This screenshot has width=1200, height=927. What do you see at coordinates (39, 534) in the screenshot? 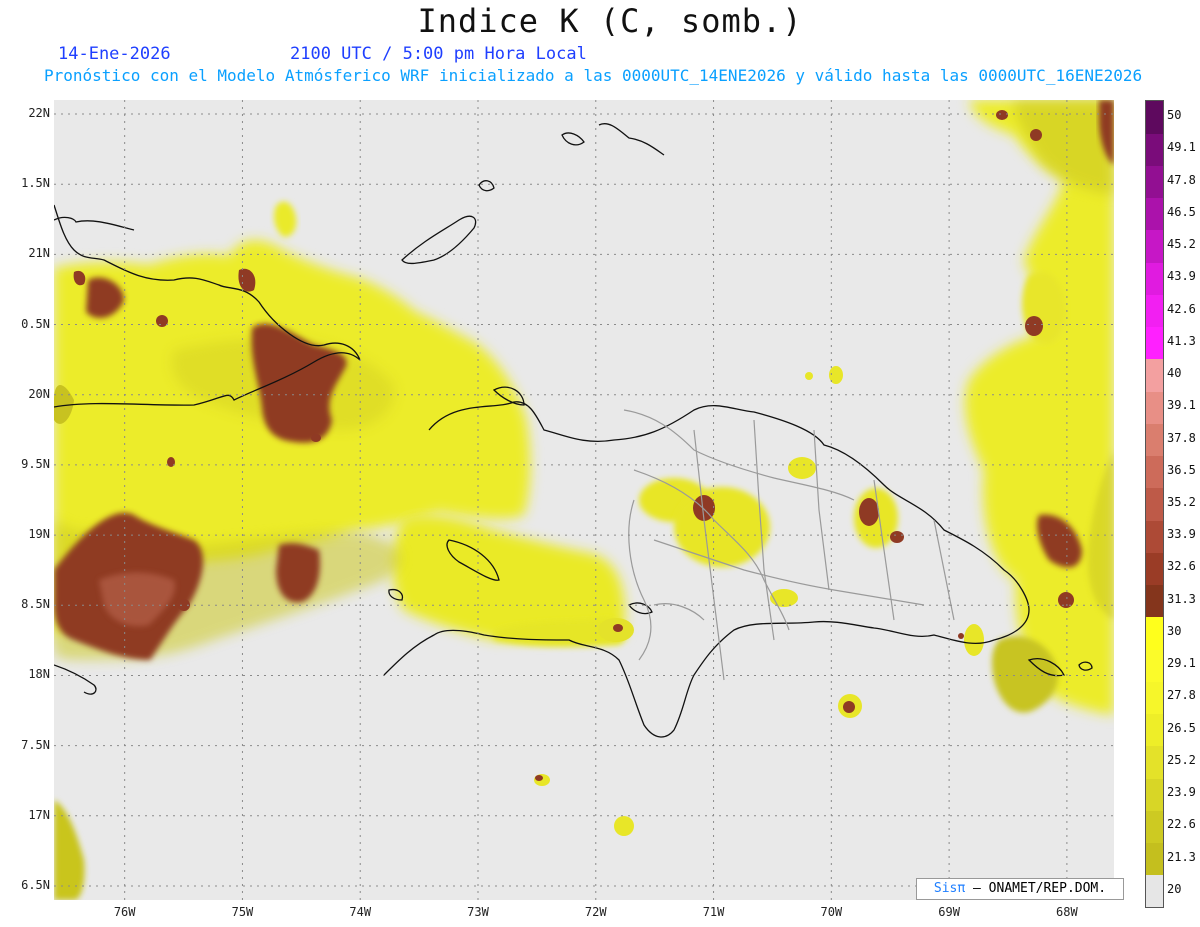
I see `lat-tick-label: 19N` at bounding box center [39, 534].